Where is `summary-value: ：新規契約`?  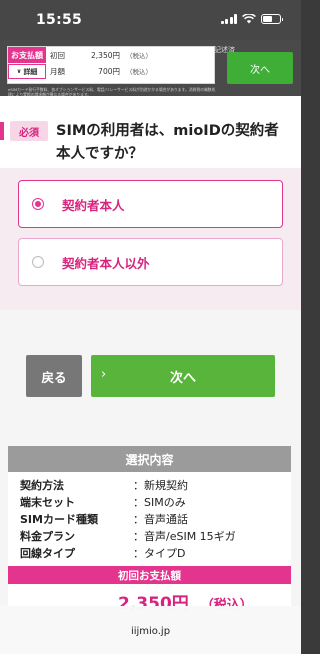 summary-value: ：新規契約 is located at coordinates (160, 485).